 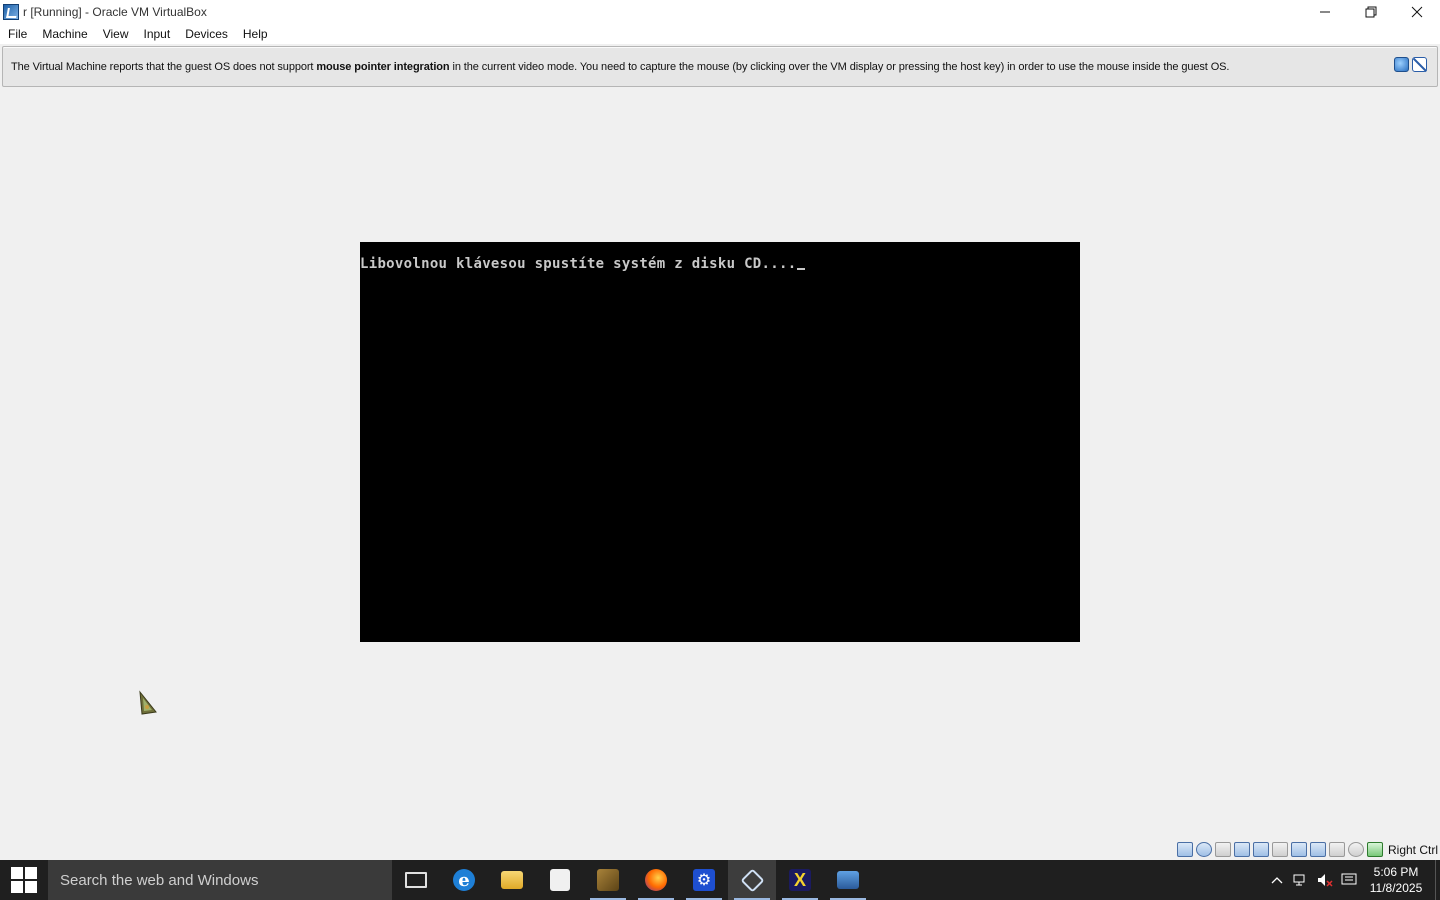 I want to click on folder-icon, so click(x=512, y=880).